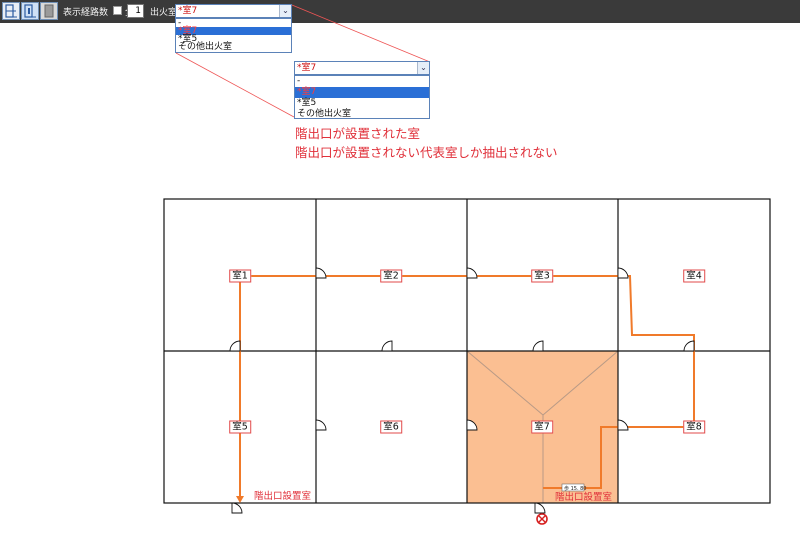 This screenshot has height=536, width=800. I want to click on room-label: 室8, so click(694, 427).